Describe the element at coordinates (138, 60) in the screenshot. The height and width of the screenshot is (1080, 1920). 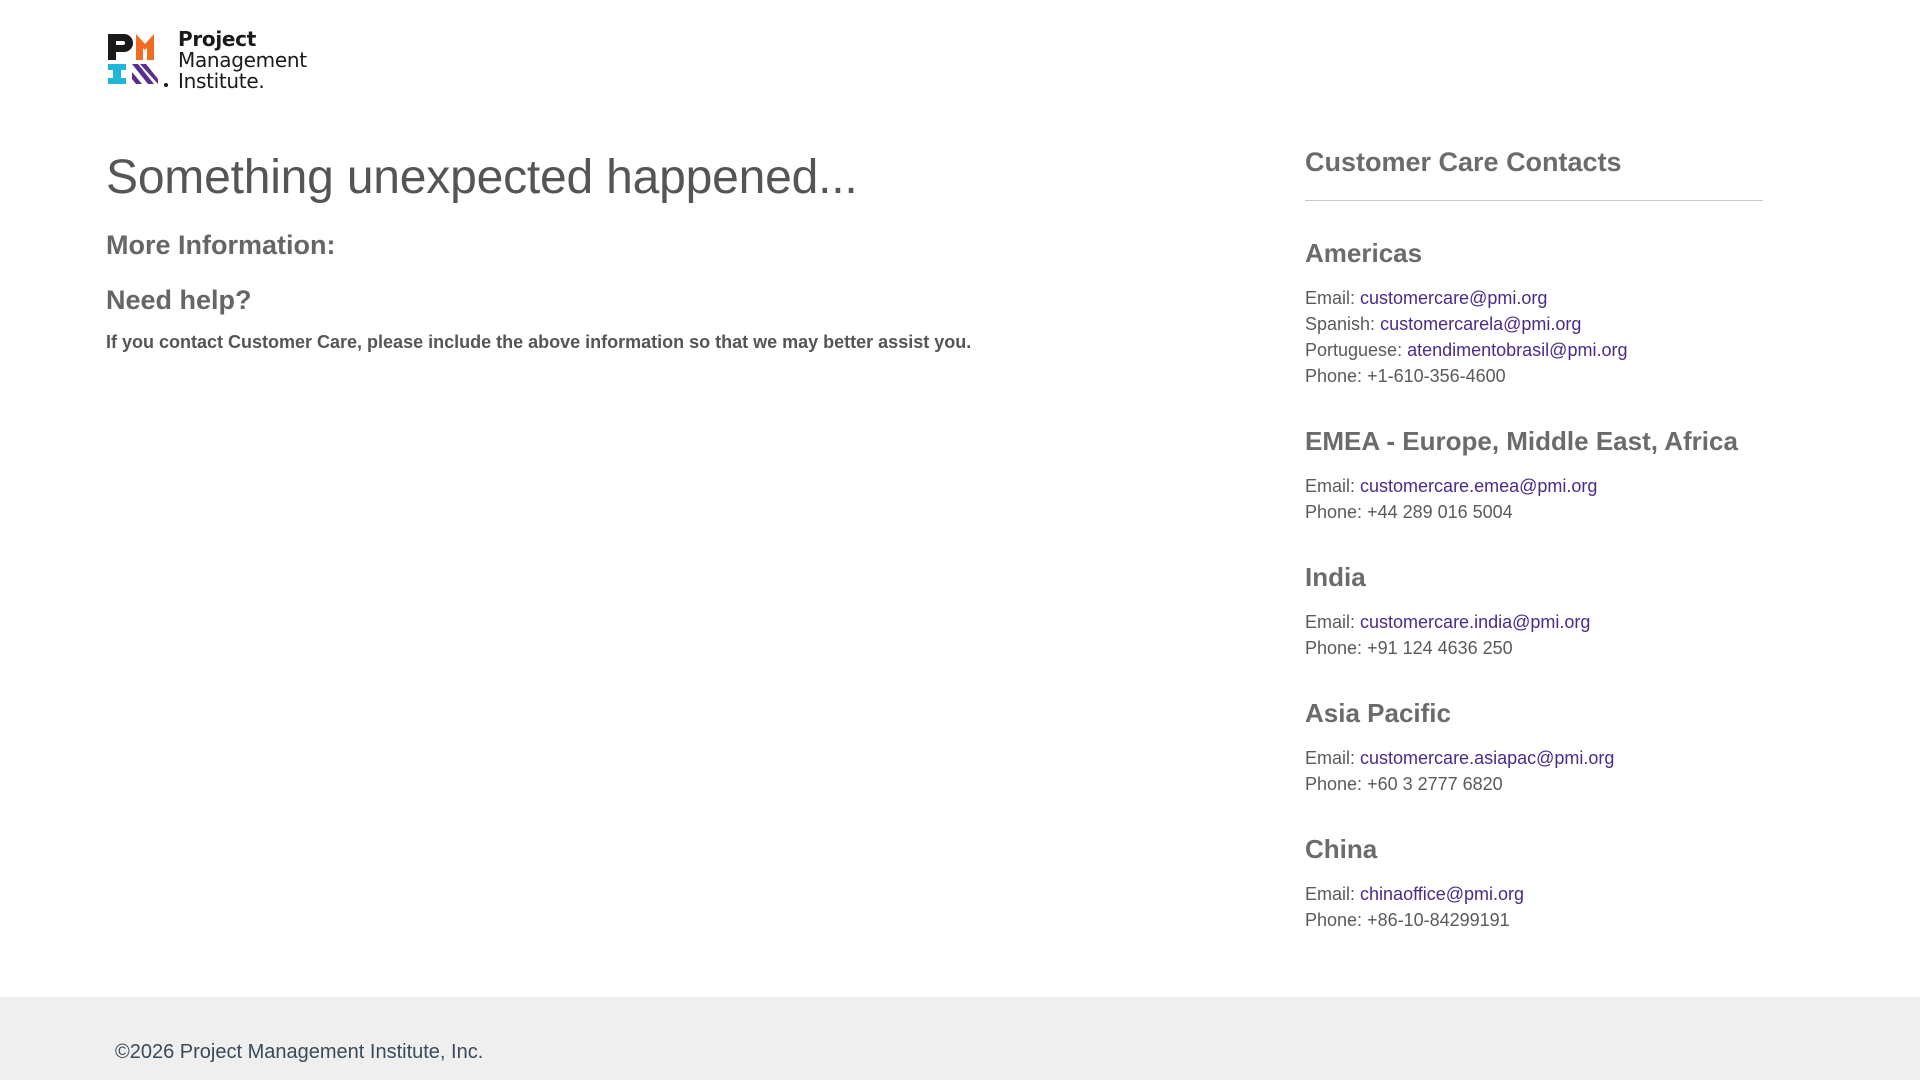
I see `pmi-logo-icon` at that location.